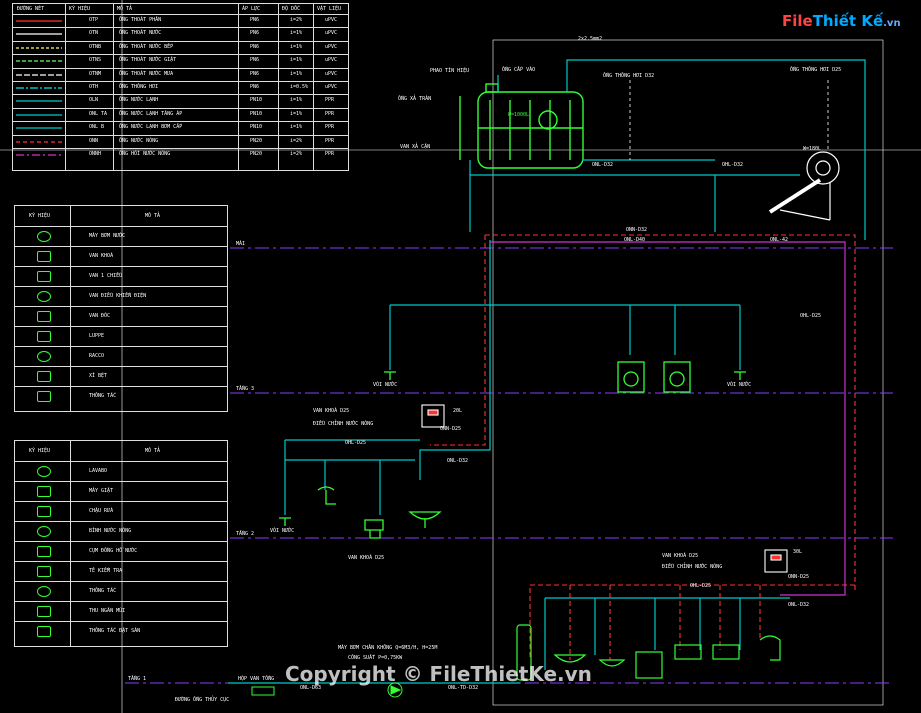 This screenshot has width=921, height=713. I want to click on washing-machine-l3-a, so click(631, 377).